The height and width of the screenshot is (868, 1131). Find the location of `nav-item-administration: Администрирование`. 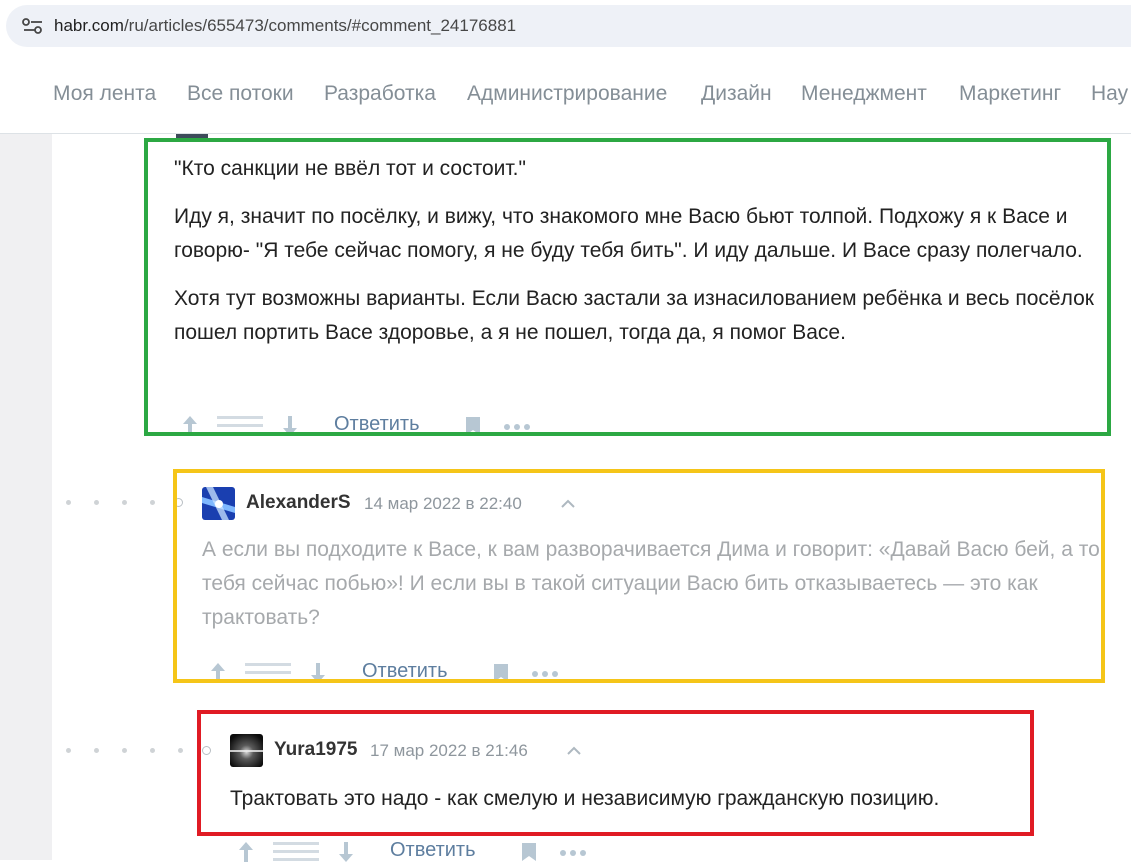

nav-item-administration: Администрирование is located at coordinates (567, 94).